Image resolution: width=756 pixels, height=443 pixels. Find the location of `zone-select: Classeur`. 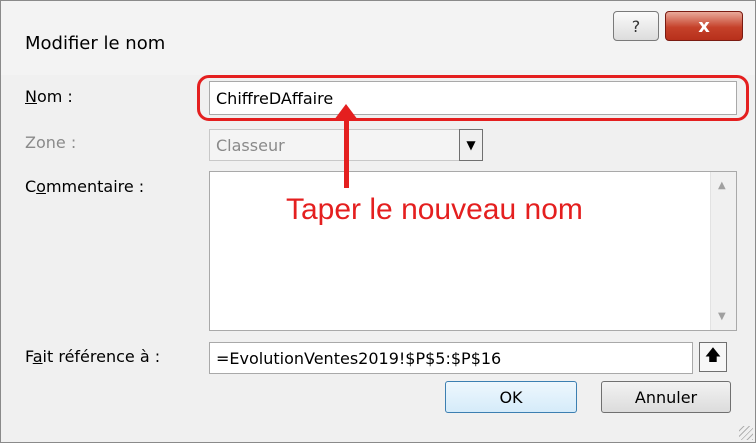

zone-select: Classeur is located at coordinates (339, 145).